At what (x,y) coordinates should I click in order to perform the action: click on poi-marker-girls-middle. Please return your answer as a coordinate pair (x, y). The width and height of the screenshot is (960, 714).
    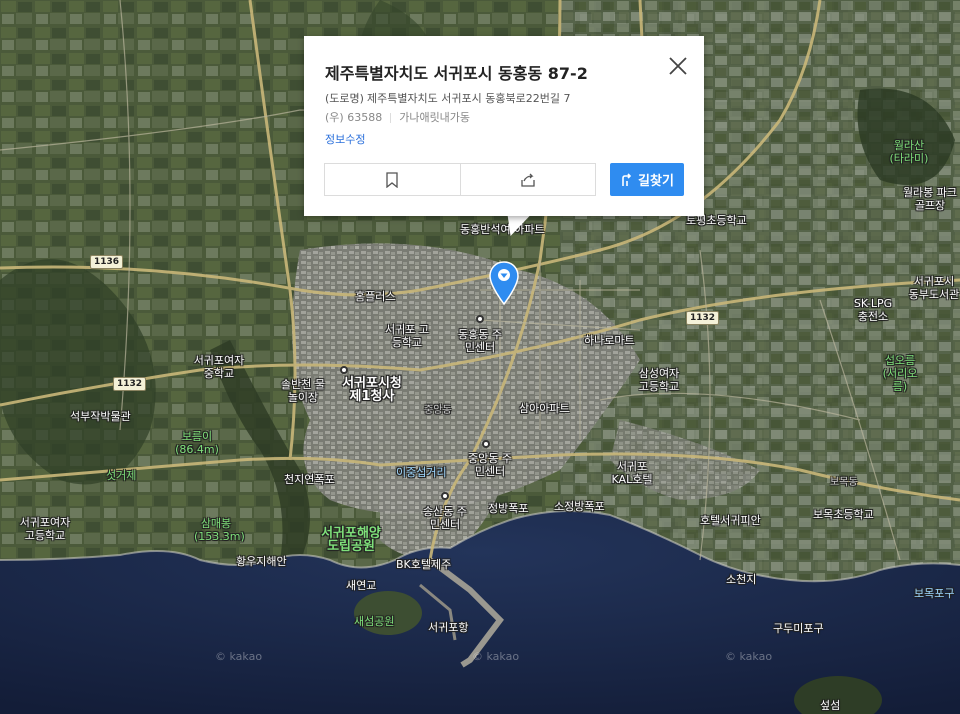
    Looking at the image, I should click on (344, 370).